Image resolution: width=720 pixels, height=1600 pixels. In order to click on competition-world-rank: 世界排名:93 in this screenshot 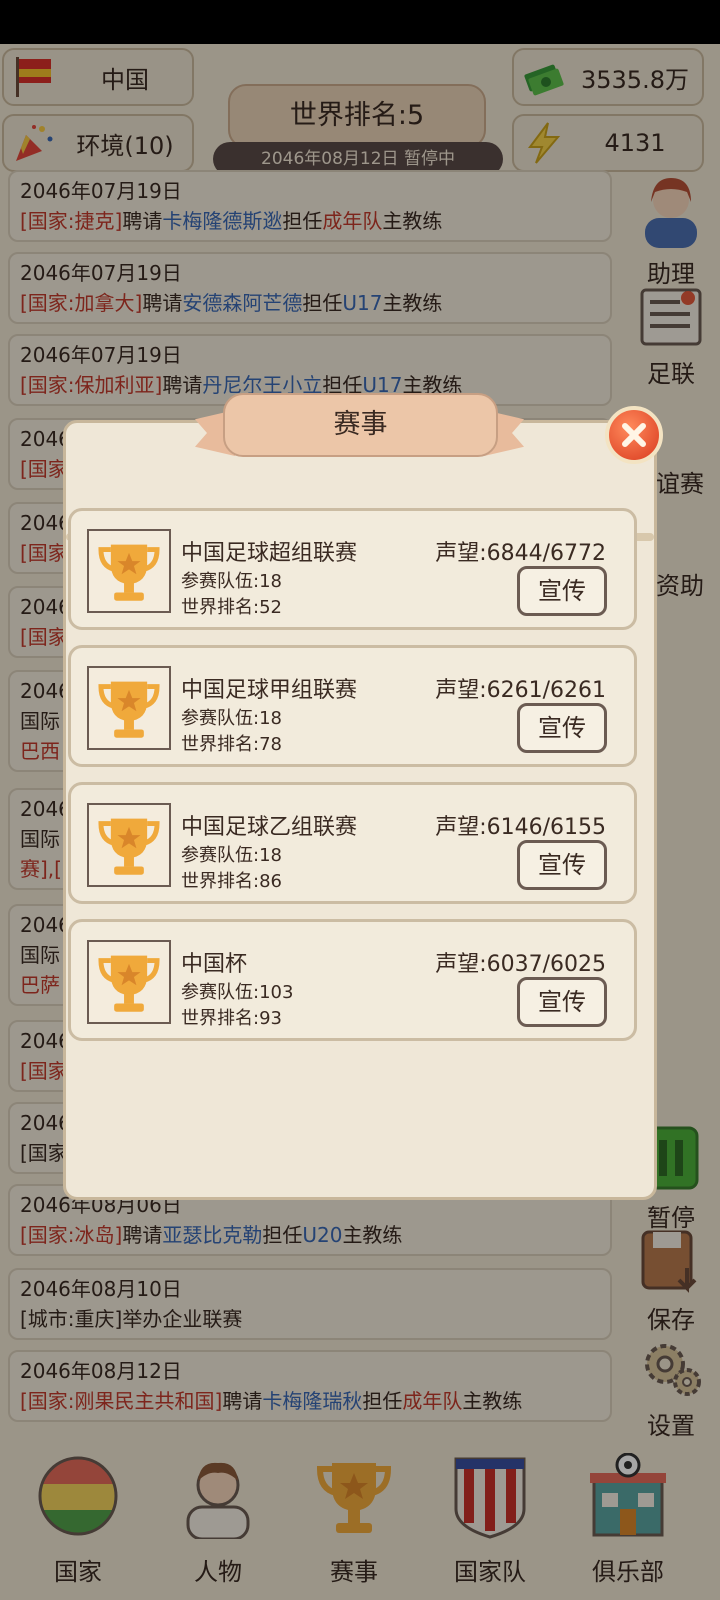, I will do `click(231, 1018)`.